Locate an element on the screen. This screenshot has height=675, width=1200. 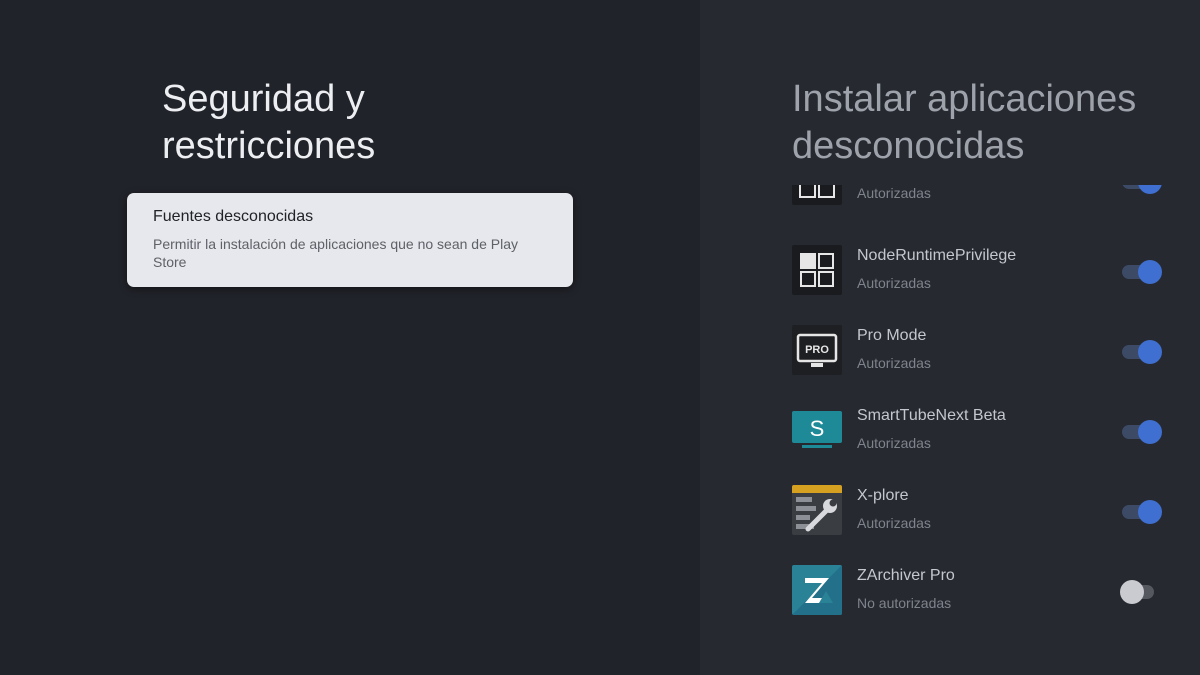
page-title: Seguridad y restricciones is located at coordinates (372, 123).